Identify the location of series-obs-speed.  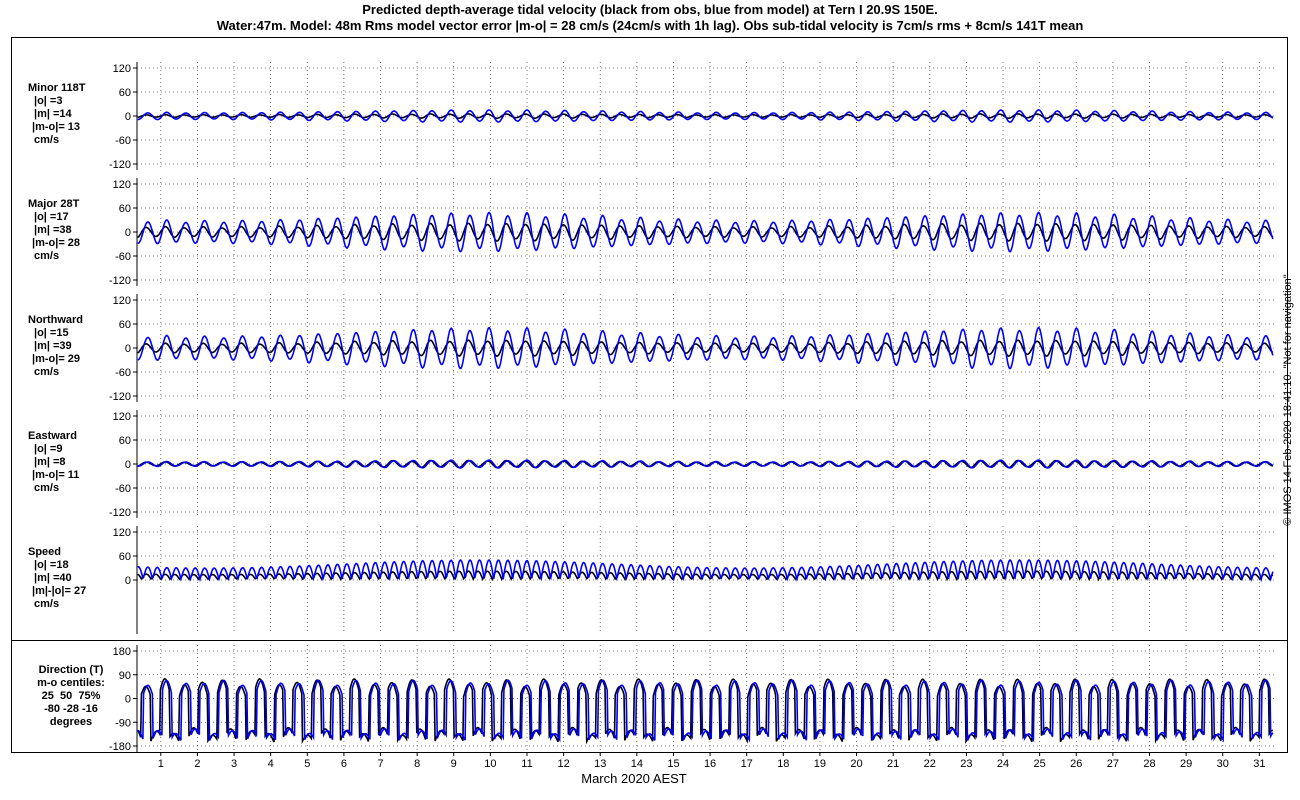
(705, 576).